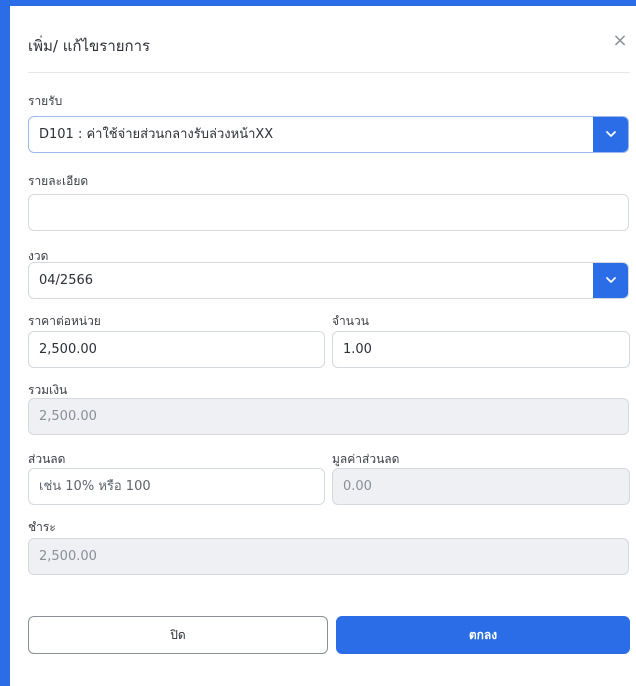 This screenshot has height=686, width=636. What do you see at coordinates (45, 101) in the screenshot?
I see `income-label: รายรับ` at bounding box center [45, 101].